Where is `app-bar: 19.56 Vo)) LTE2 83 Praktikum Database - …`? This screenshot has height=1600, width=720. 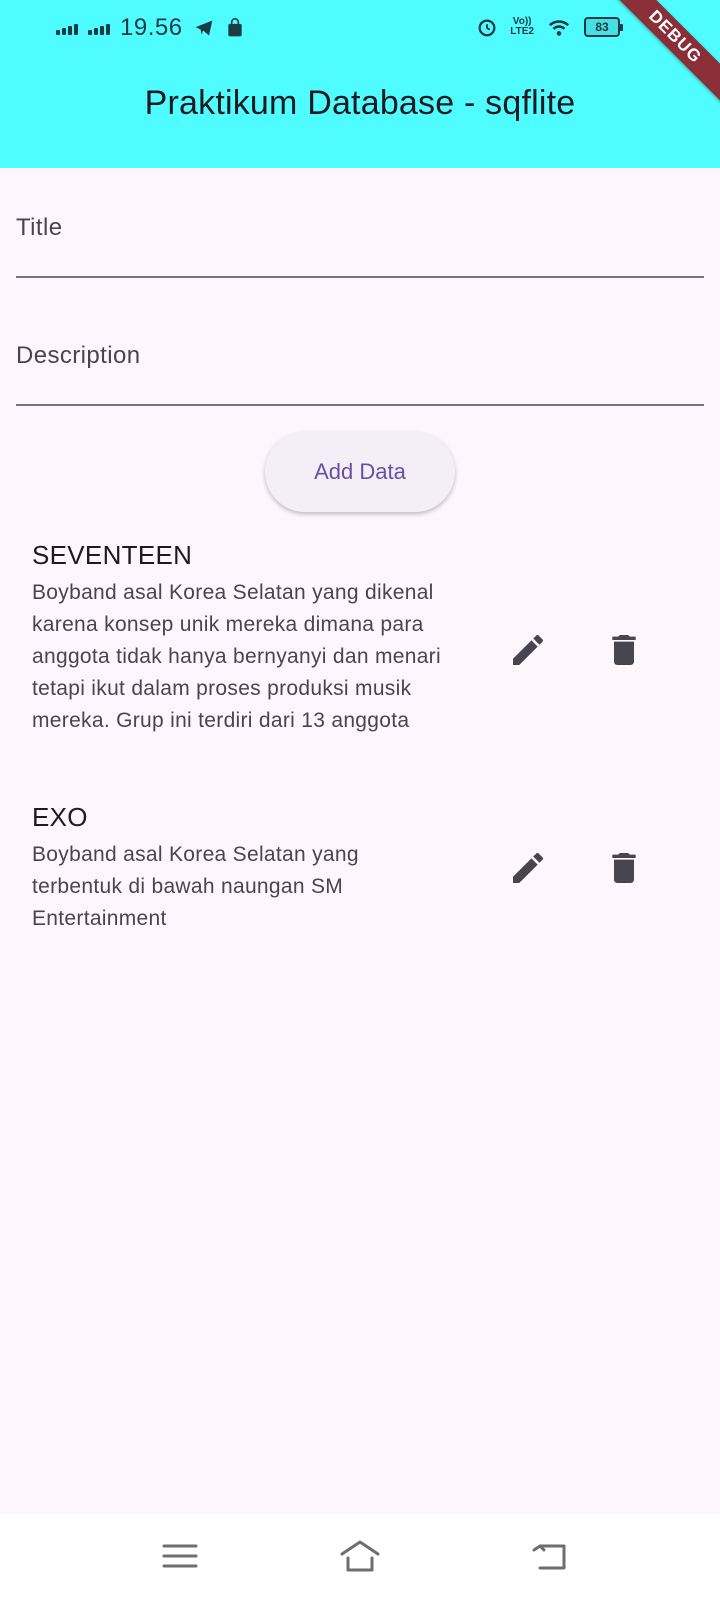
app-bar: 19.56 Vo)) LTE2 83 Praktikum Database - … is located at coordinates (360, 84).